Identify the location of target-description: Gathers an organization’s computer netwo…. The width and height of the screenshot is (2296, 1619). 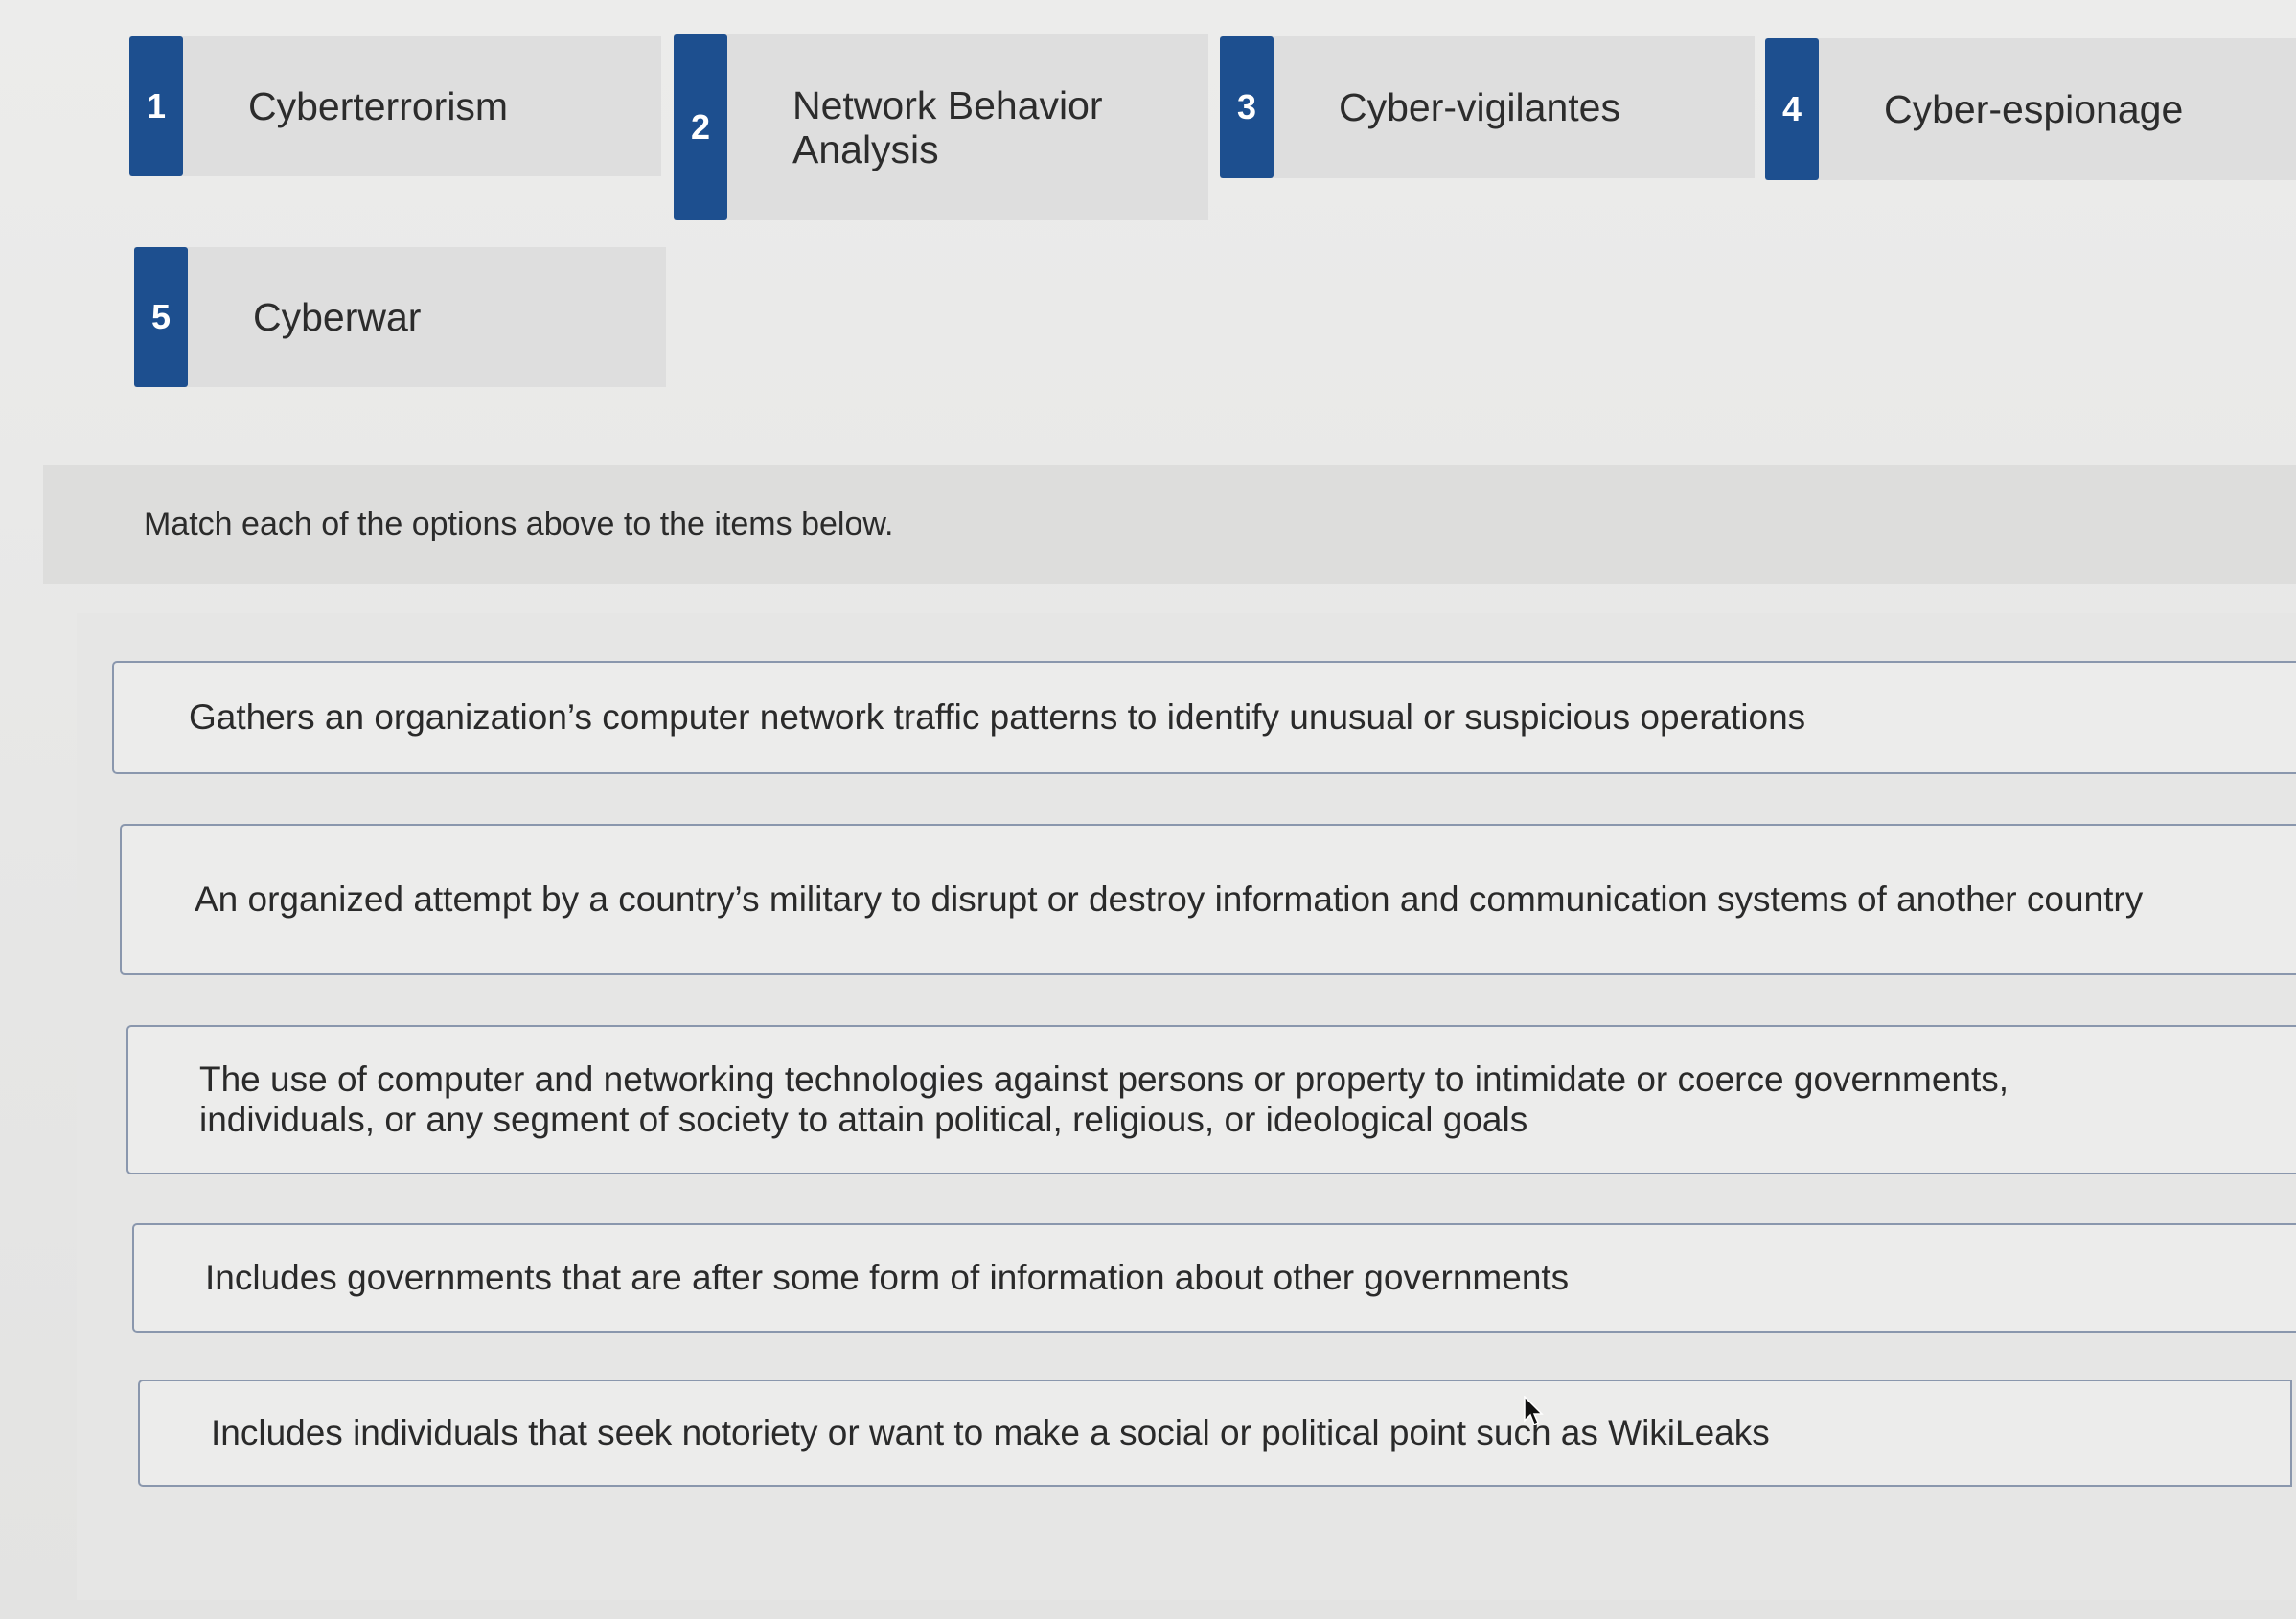
(997, 717).